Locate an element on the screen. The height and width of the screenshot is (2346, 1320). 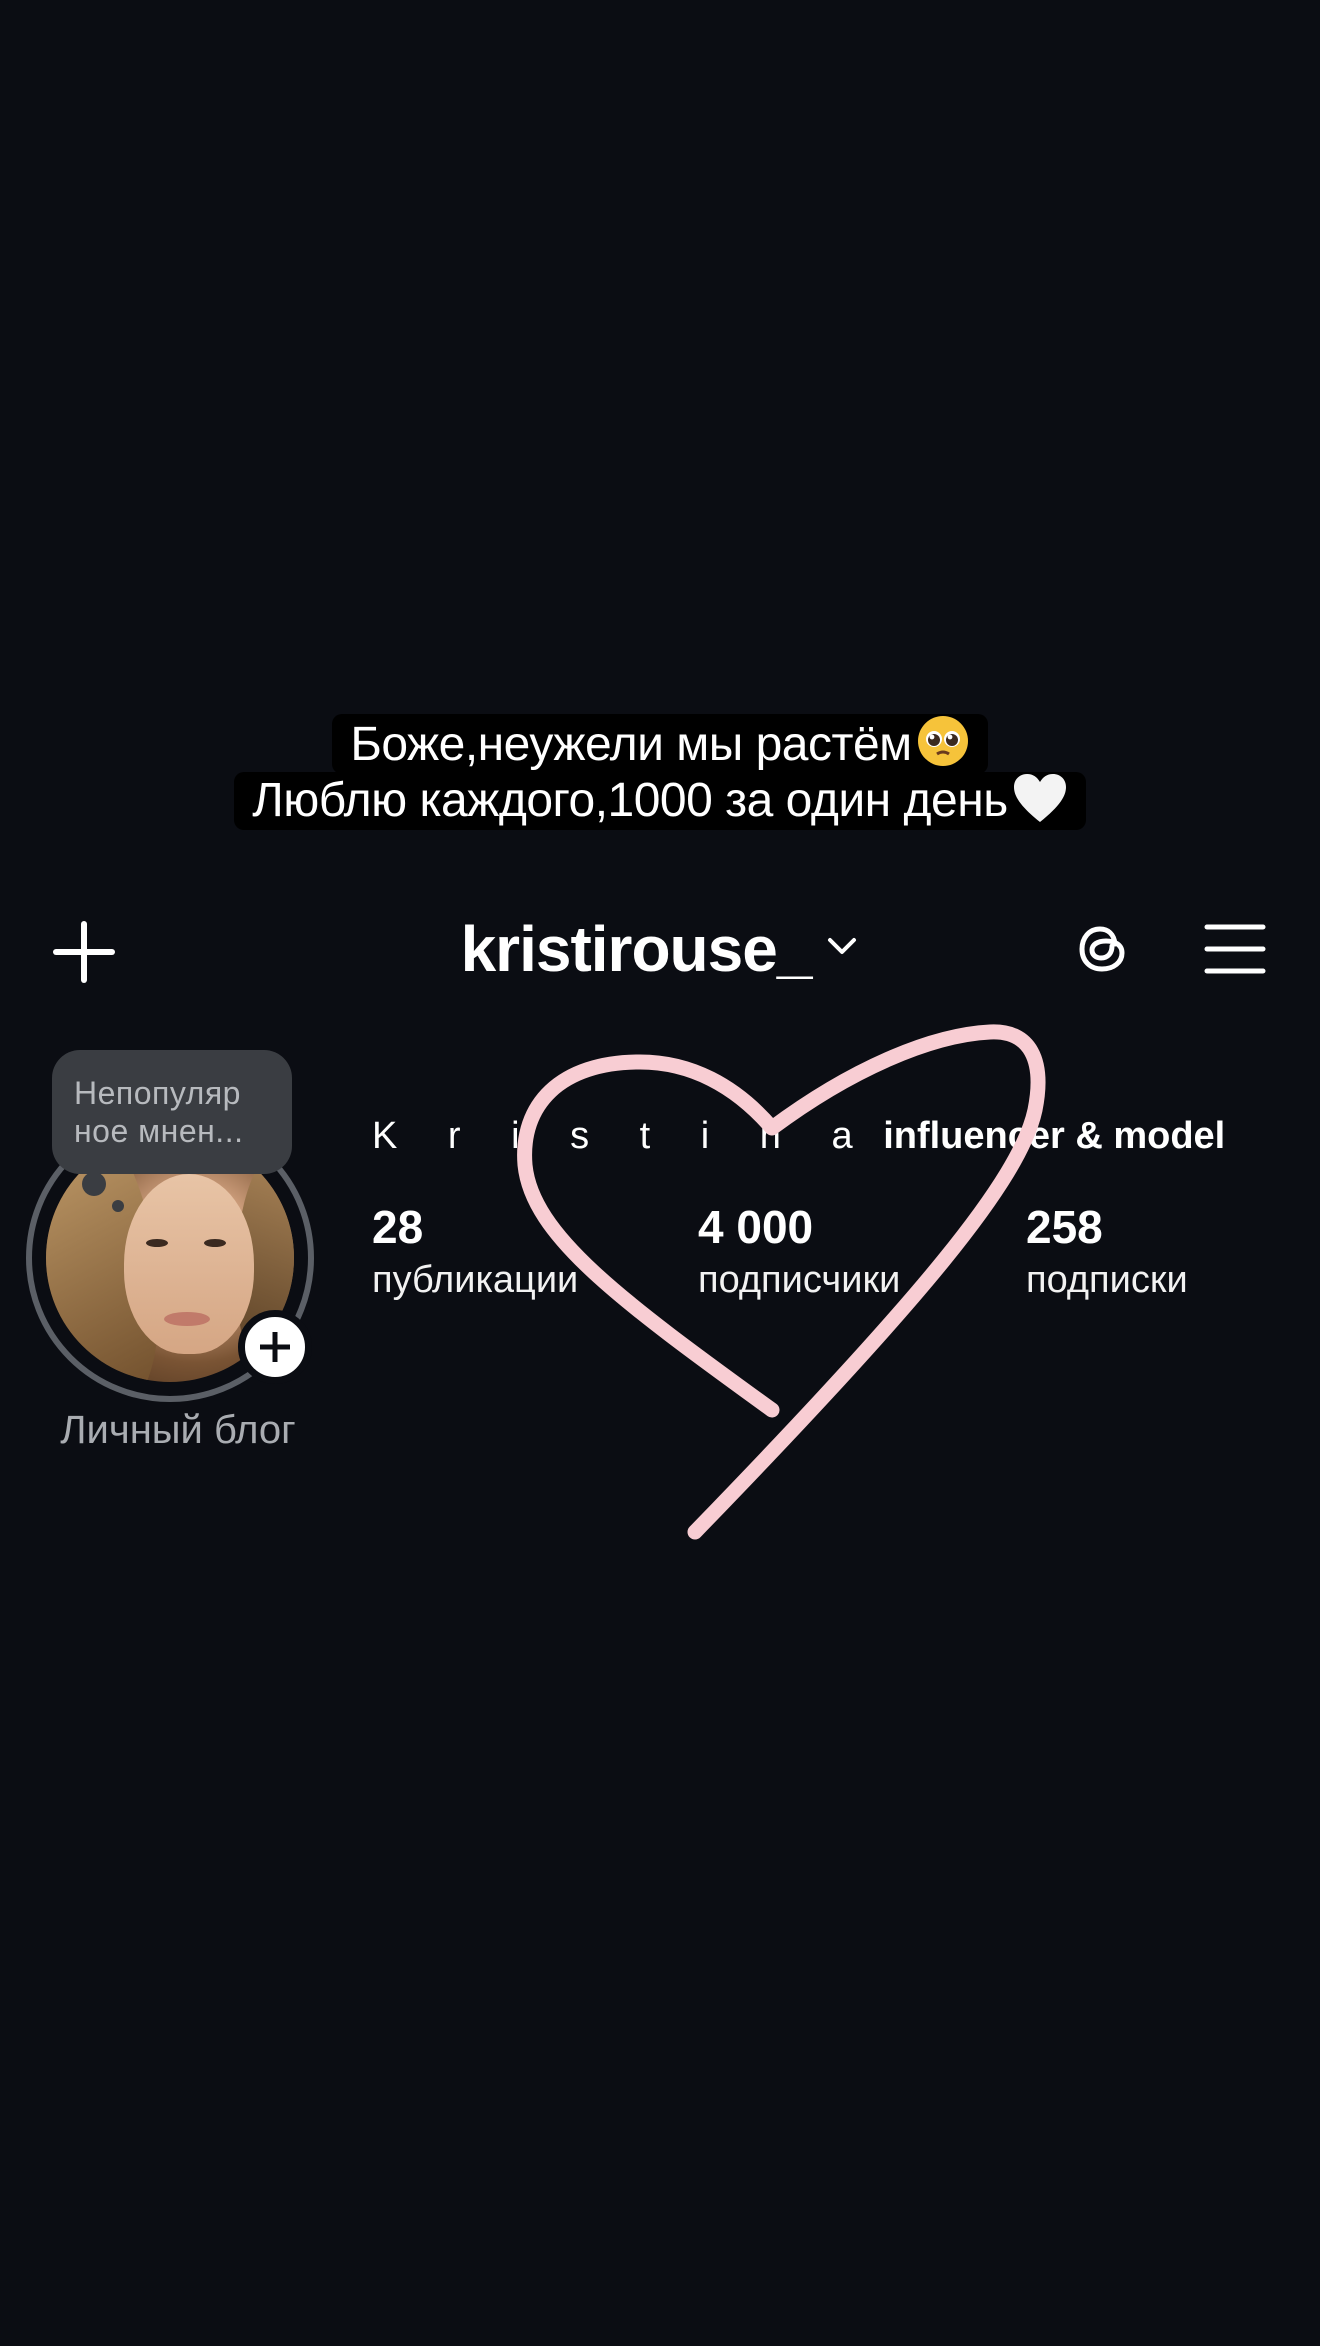
note-text-line-1: Непопуляр is located at coordinates (157, 1093).